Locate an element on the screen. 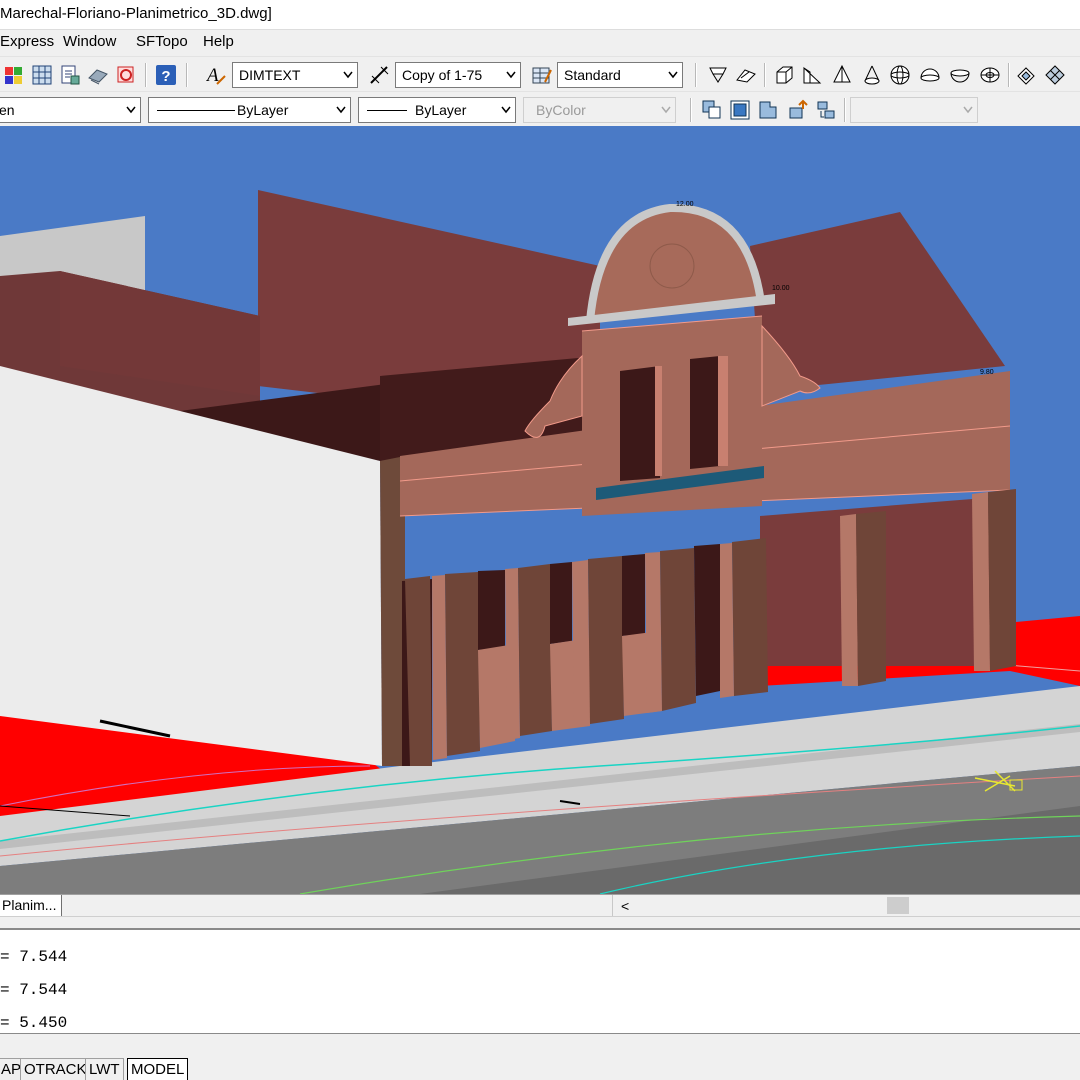 The image size is (1080, 1080). linetype-sample is located at coordinates (196, 110).